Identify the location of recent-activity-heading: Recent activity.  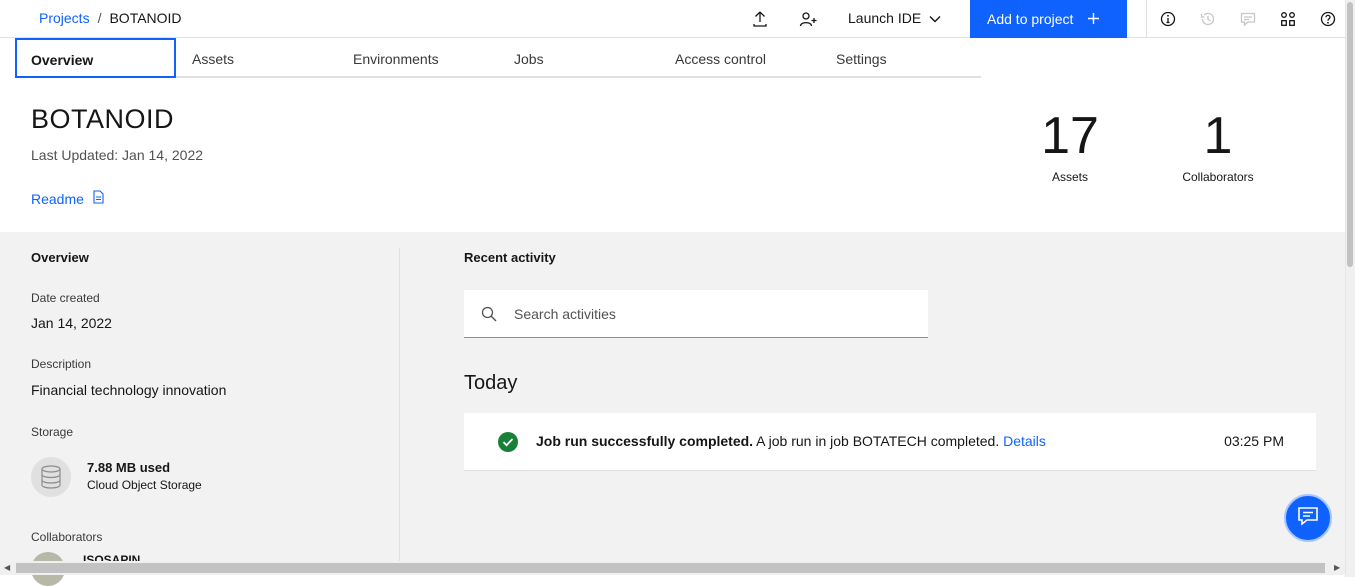
(510, 257).